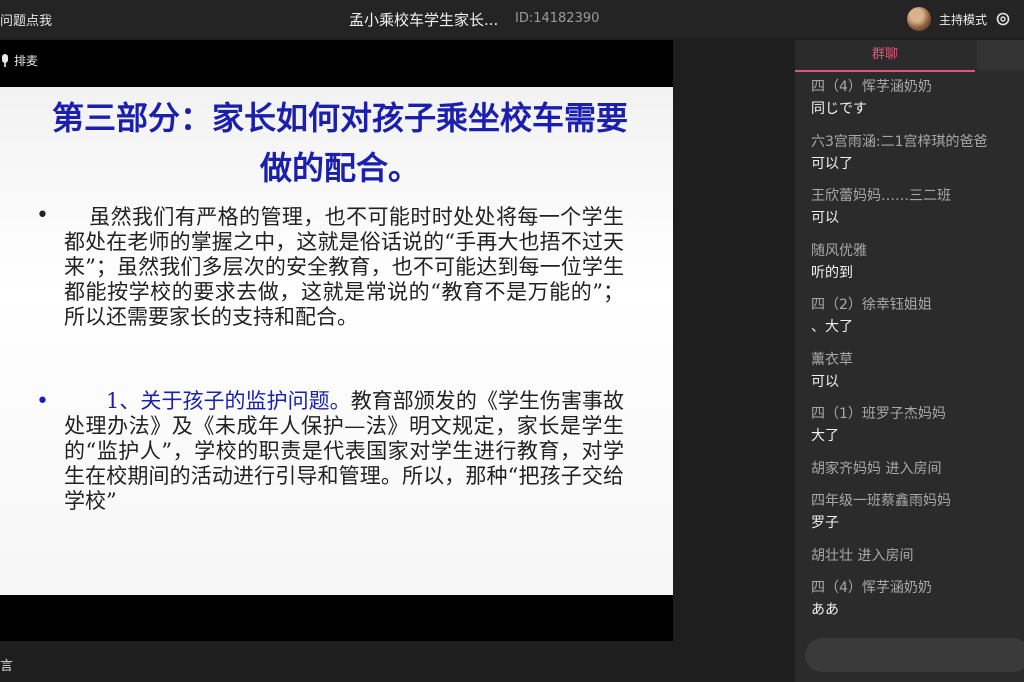 The height and width of the screenshot is (682, 1024). What do you see at coordinates (26, 19) in the screenshot?
I see `question-link: 问题点我` at bounding box center [26, 19].